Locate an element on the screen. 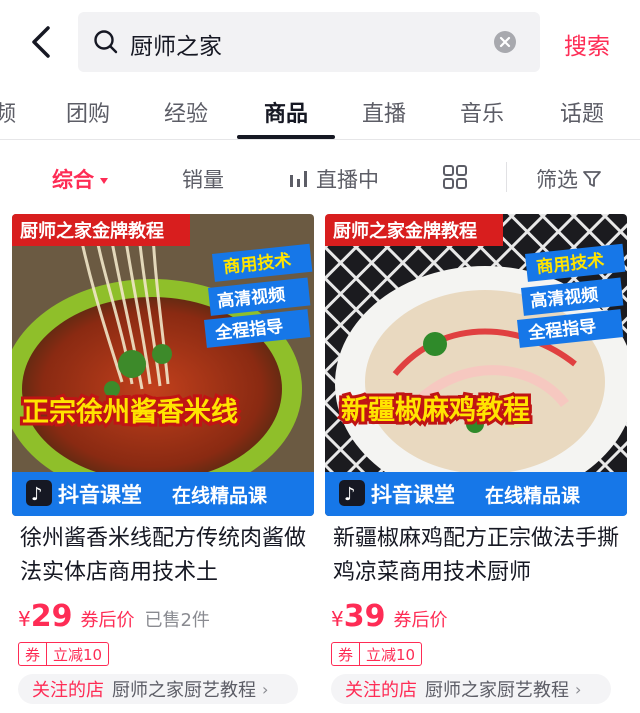  filter-bar: 综合 销量 直播中 筛选 is located at coordinates (320, 177).